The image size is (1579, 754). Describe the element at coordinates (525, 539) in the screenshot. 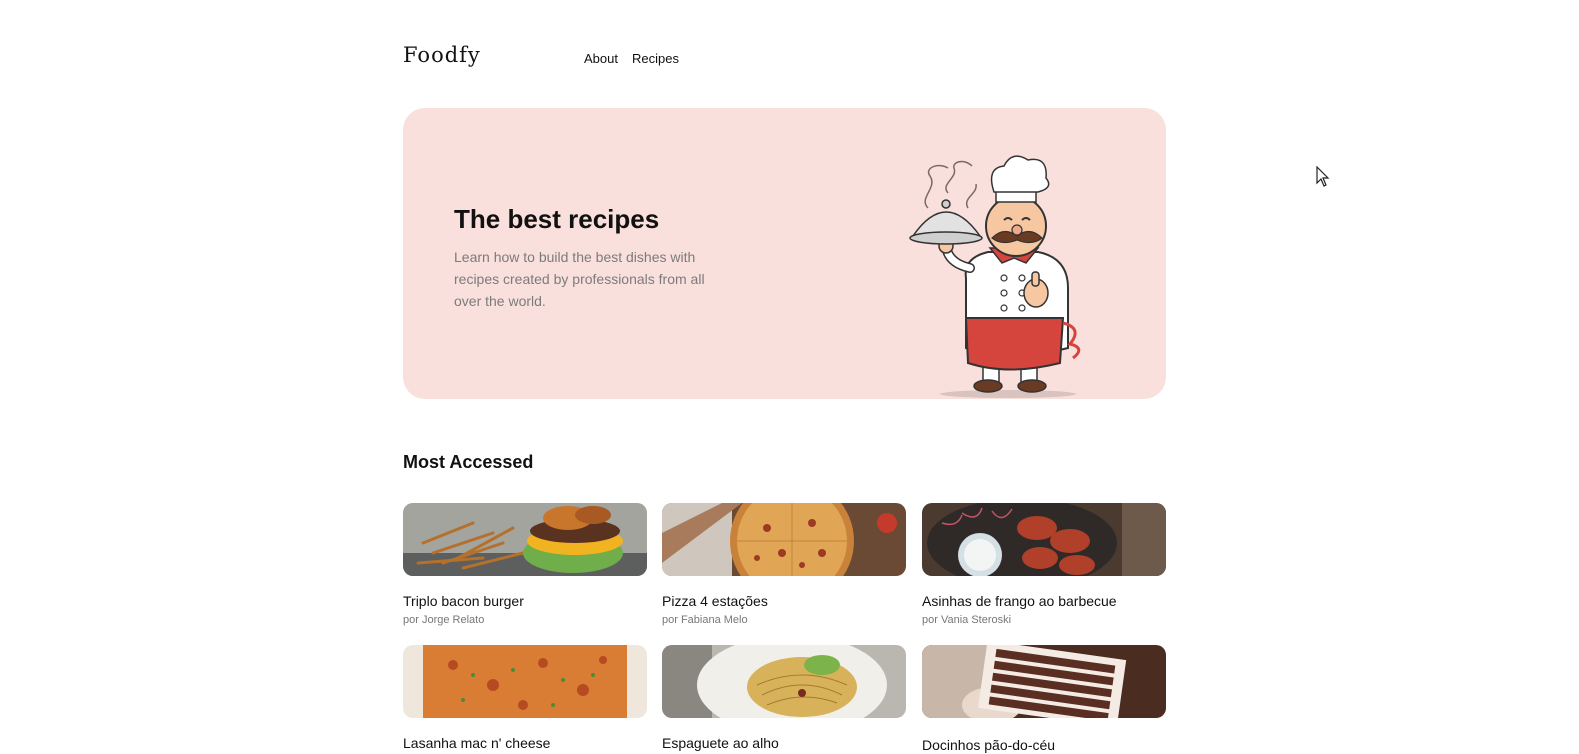

I see `burger-fries-photo` at that location.